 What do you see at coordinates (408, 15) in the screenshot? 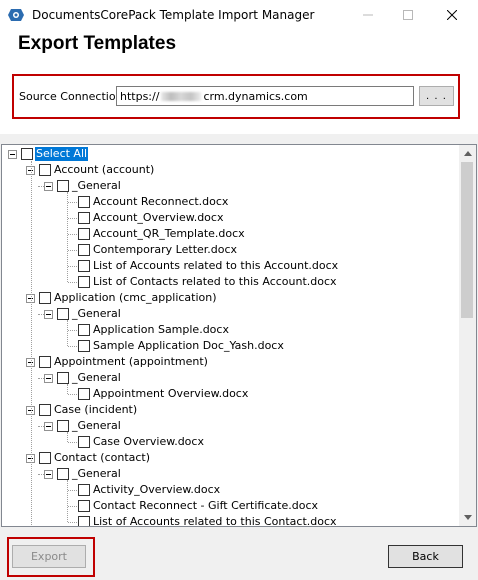
I see `maximize-button` at bounding box center [408, 15].